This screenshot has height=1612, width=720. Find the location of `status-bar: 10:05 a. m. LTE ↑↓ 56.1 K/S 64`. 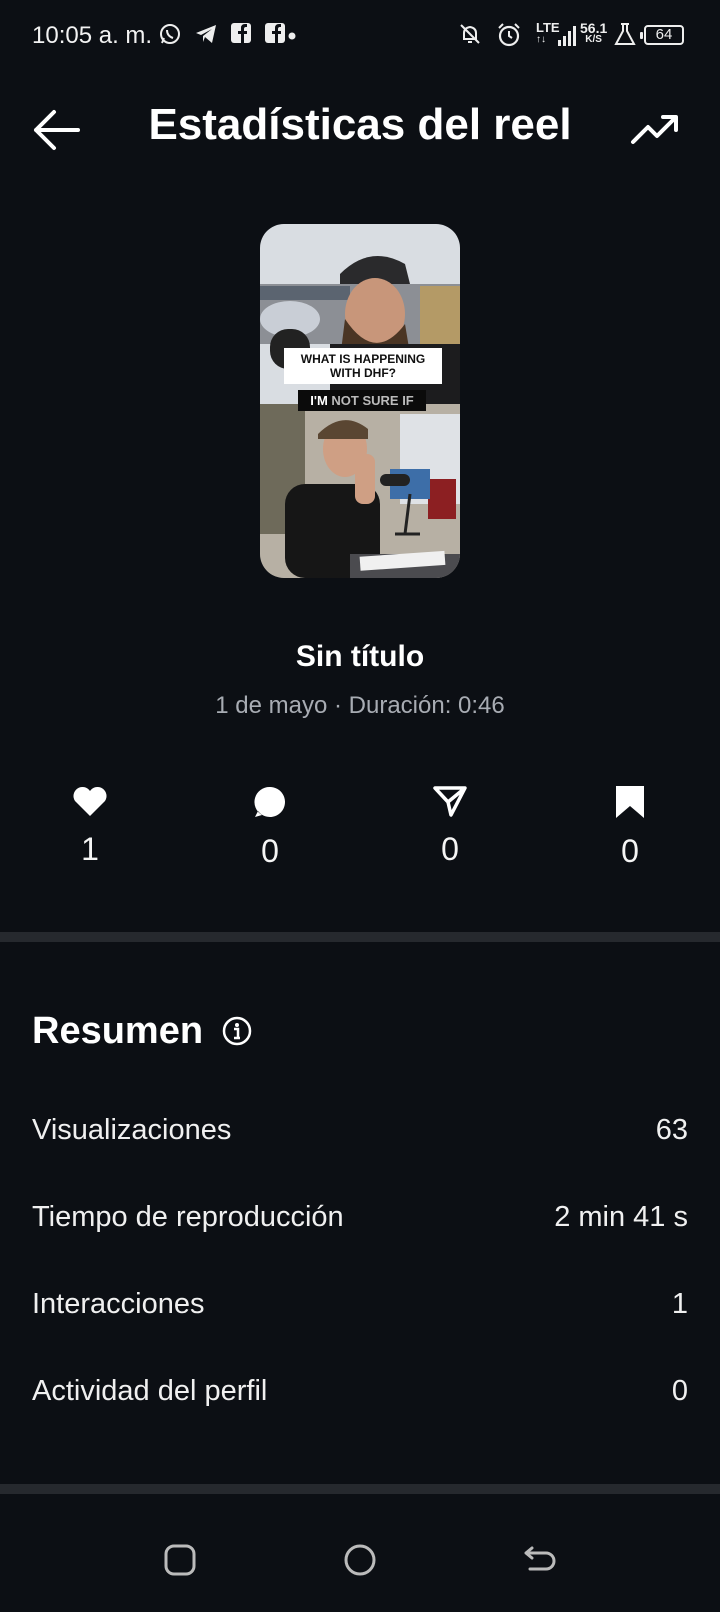

status-bar: 10:05 a. m. LTE ↑↓ 56.1 K/S 64 is located at coordinates (360, 36).